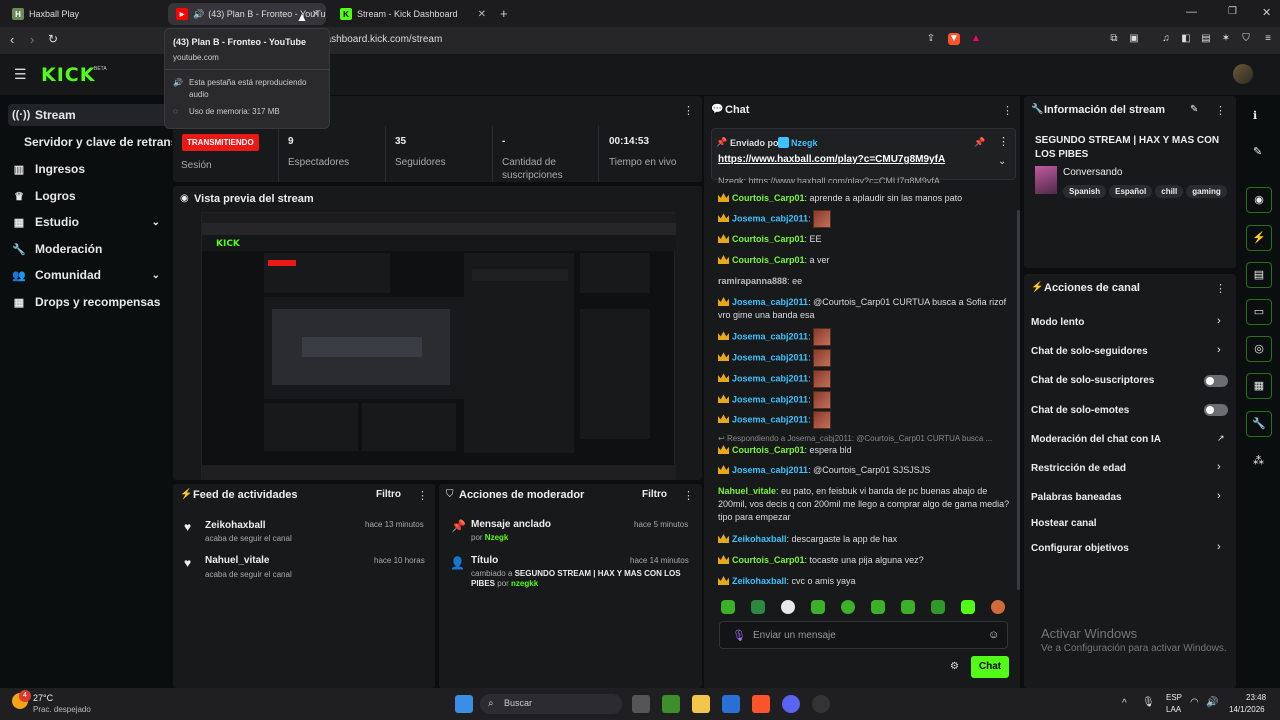  I want to click on mod-filter-button: Filtro, so click(654, 494).